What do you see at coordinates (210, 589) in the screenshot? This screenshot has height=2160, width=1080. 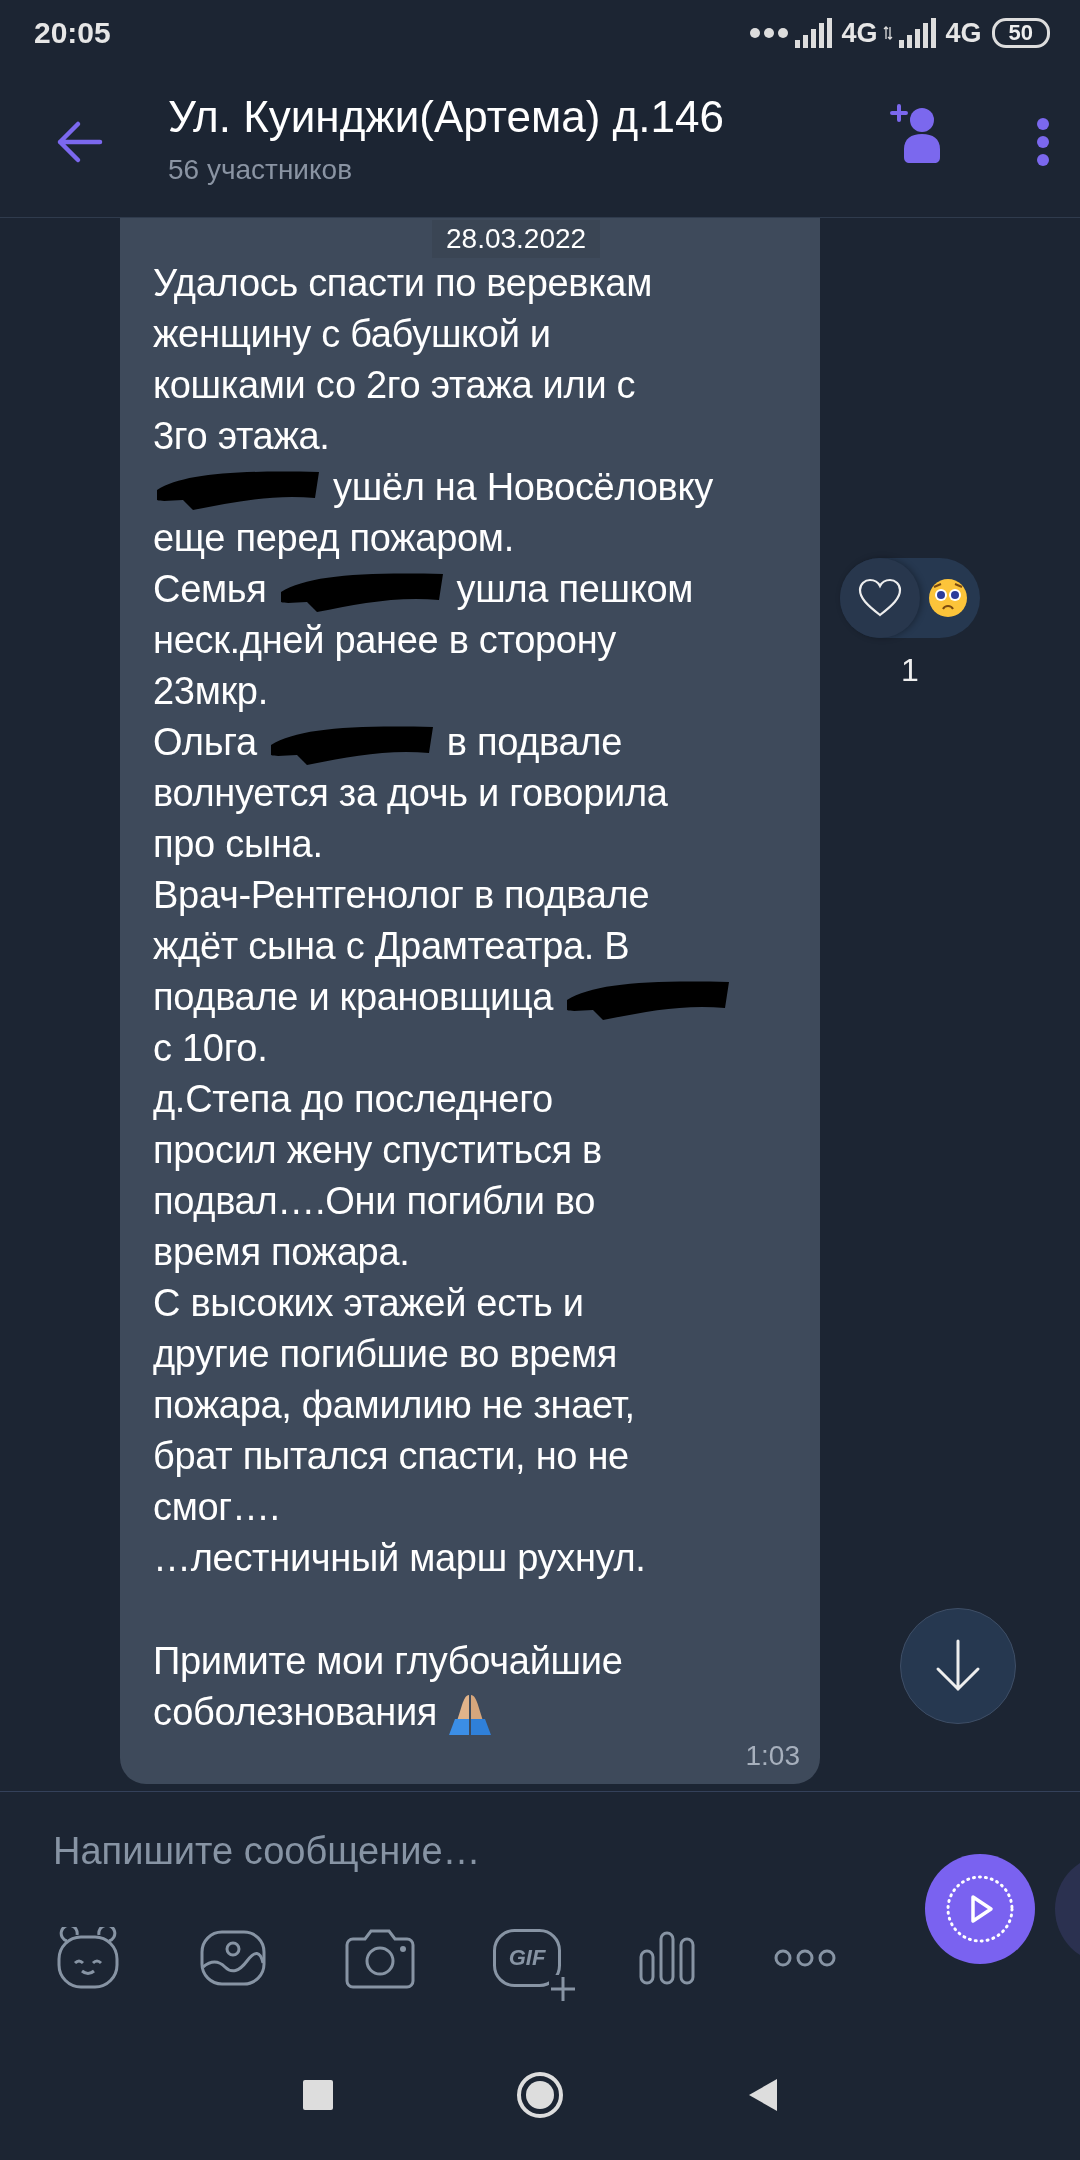 I see `message-text: Семья` at bounding box center [210, 589].